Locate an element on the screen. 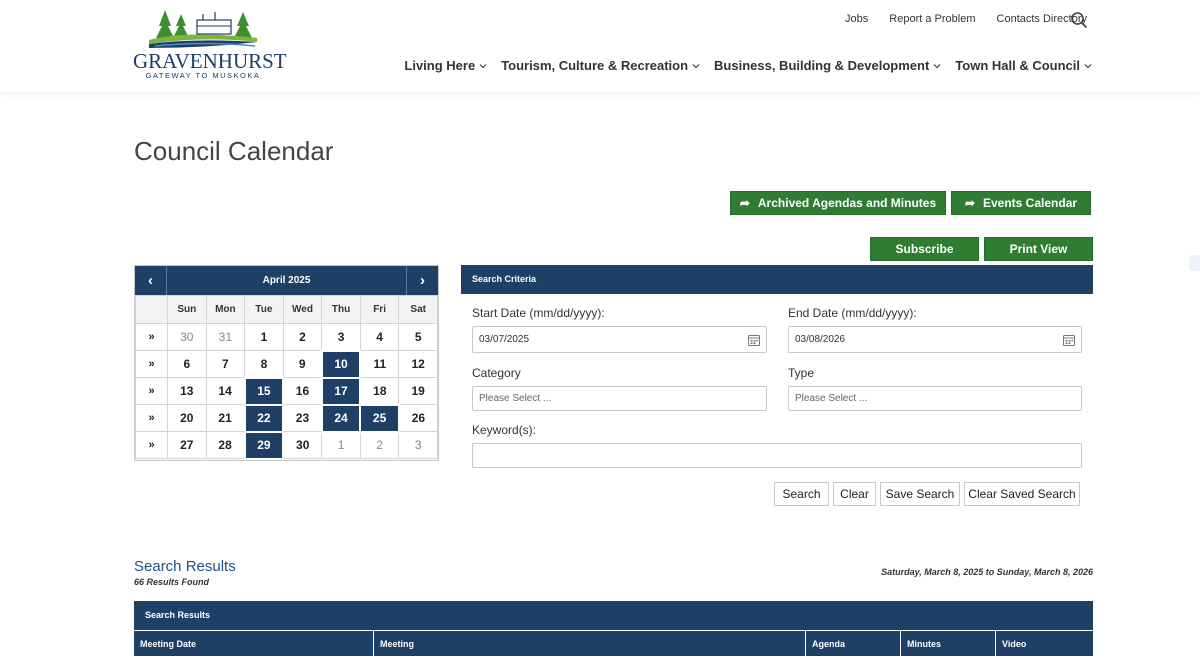 The width and height of the screenshot is (1200, 662). calendar-day: 5 is located at coordinates (418, 337).